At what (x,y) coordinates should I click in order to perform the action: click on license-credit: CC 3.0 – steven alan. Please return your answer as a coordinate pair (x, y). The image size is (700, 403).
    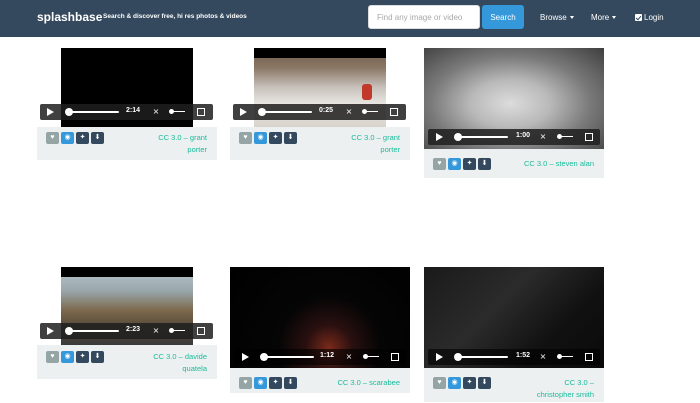
    Looking at the image, I should click on (559, 164).